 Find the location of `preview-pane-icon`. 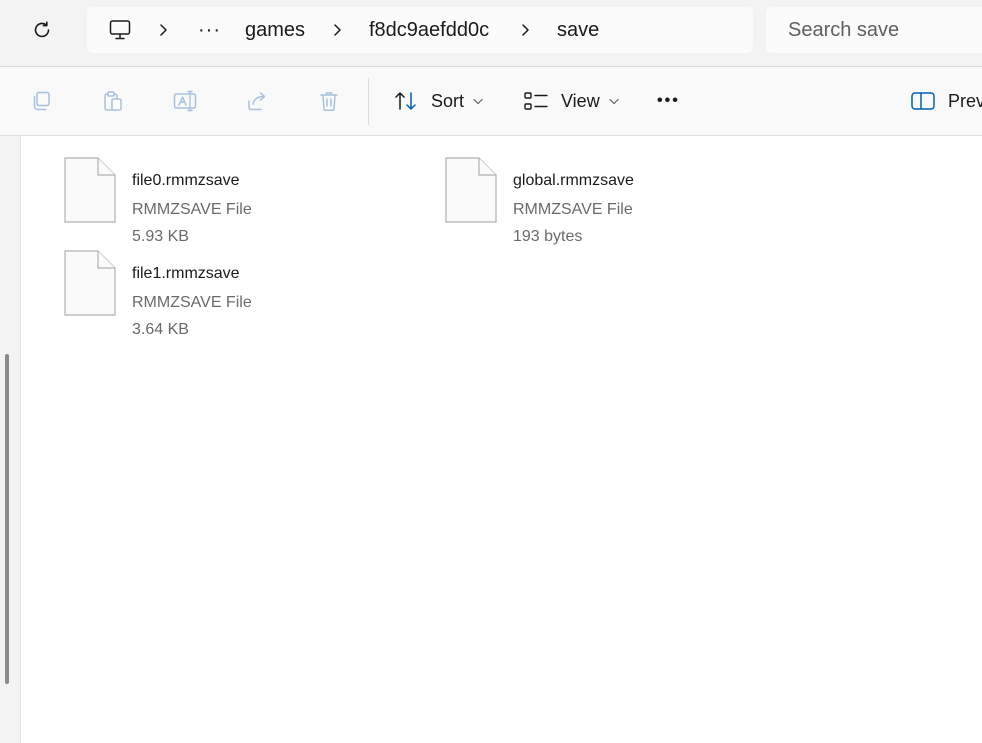

preview-pane-icon is located at coordinates (923, 101).